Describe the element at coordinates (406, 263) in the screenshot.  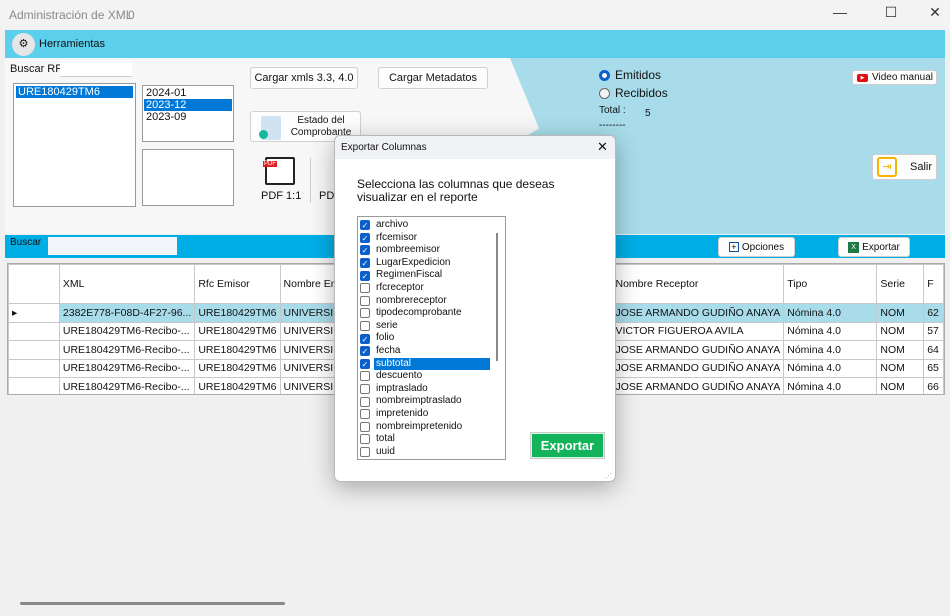
I see `column-option-lugarexpedicion: ✓ LugarExpedicion` at that location.